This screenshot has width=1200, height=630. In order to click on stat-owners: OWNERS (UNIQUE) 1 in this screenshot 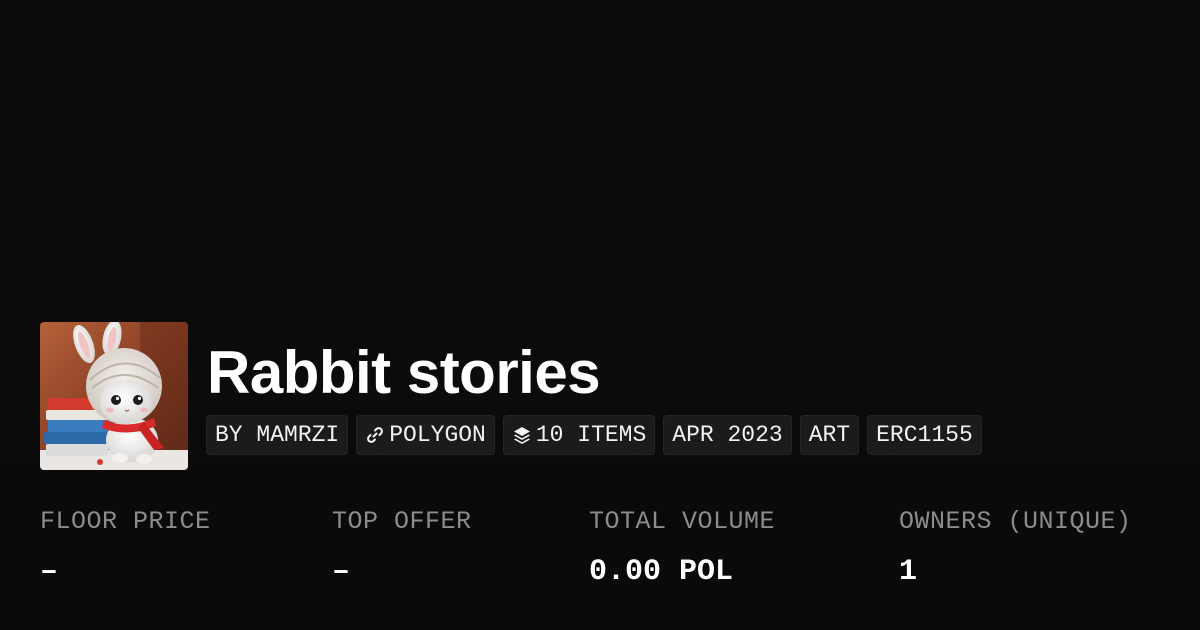, I will do `click(1015, 550)`.